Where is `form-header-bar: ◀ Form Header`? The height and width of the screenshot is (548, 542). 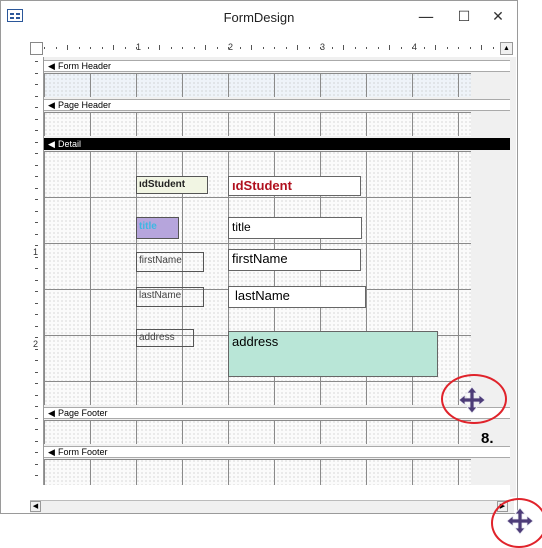
form-header-bar: ◀ Form Header is located at coordinates (277, 66).